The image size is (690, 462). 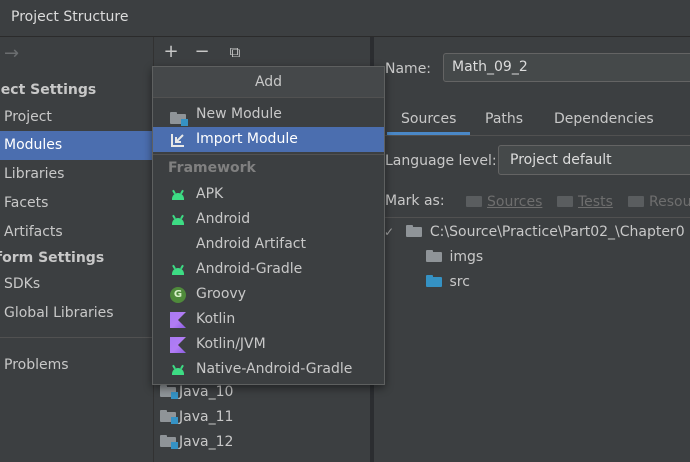 What do you see at coordinates (206, 442) in the screenshot?
I see `module-label: Java_12` at bounding box center [206, 442].